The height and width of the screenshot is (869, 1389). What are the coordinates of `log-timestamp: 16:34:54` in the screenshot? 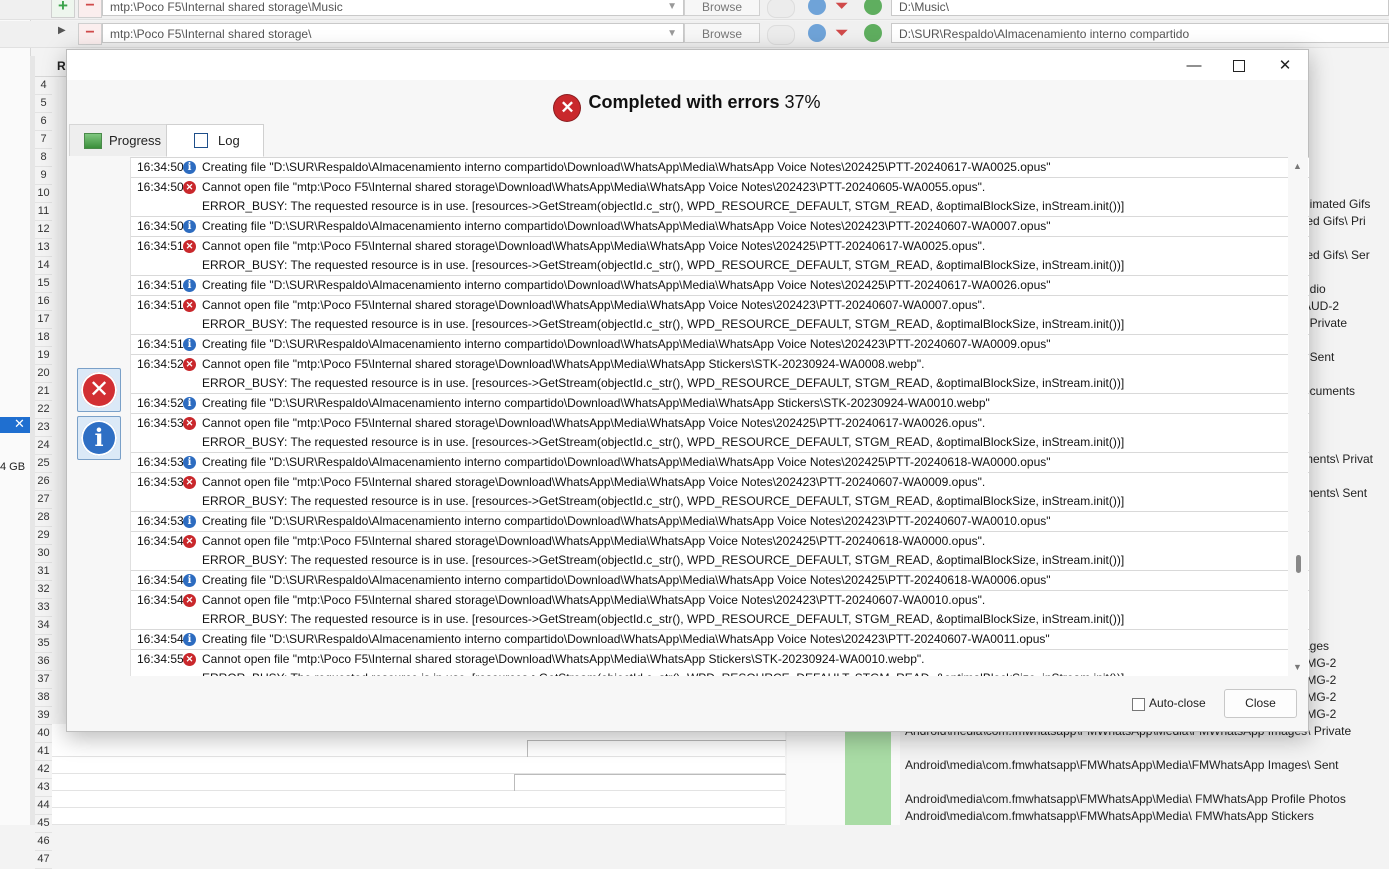 It's located at (160, 541).